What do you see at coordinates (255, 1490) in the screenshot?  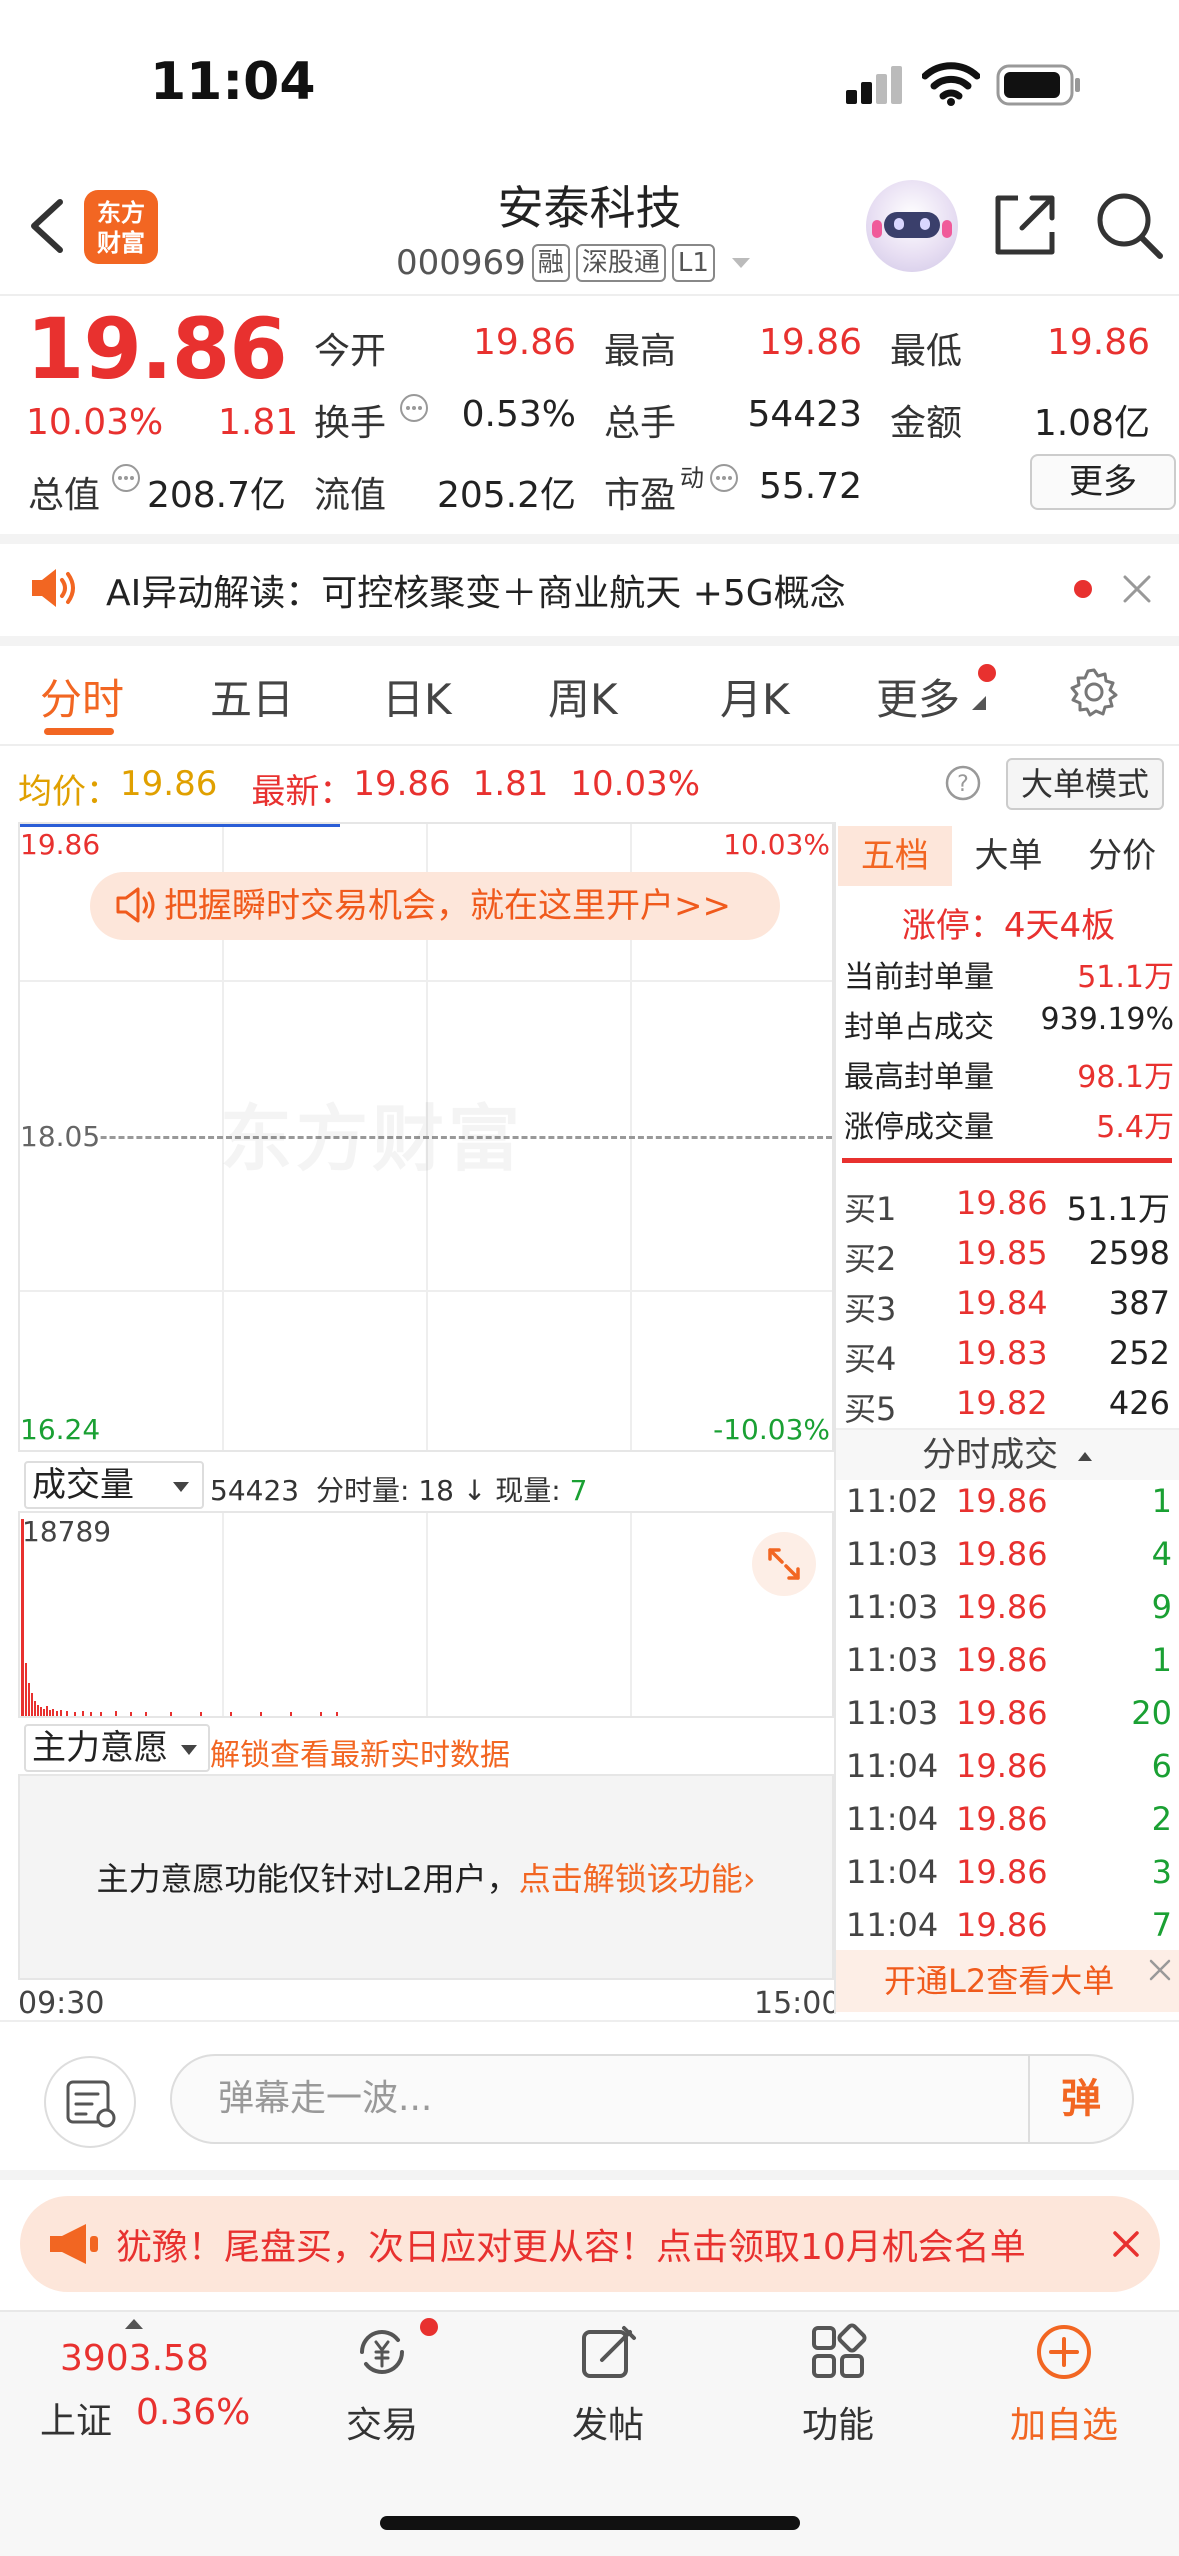 I see `volume-total: 54423` at bounding box center [255, 1490].